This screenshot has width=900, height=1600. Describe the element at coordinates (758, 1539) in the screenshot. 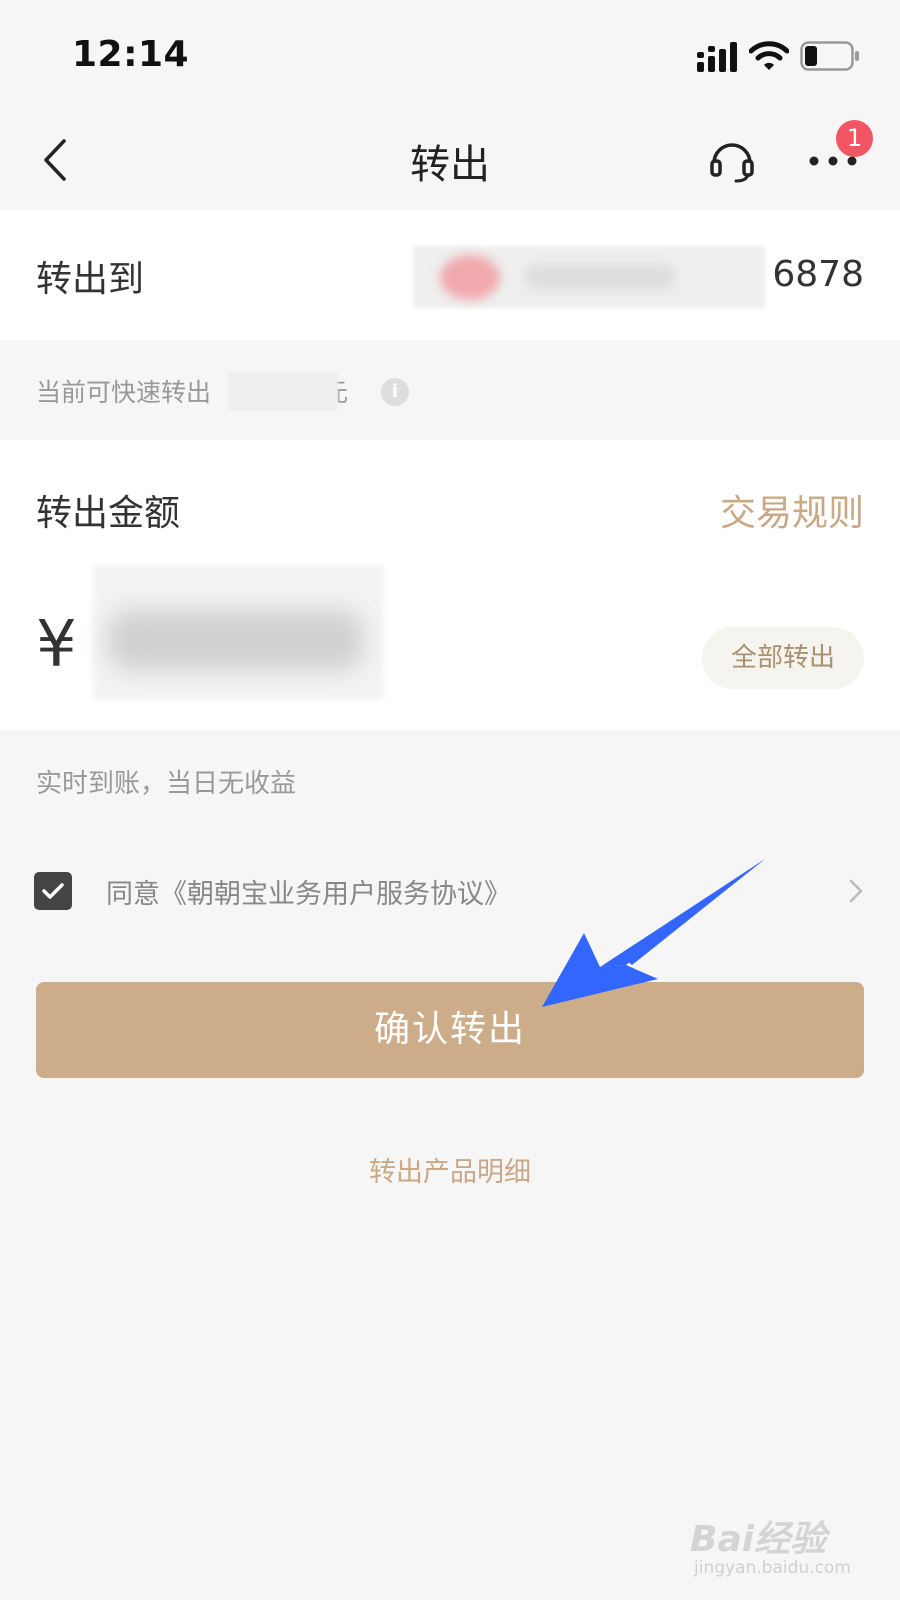

I see `watermark-main: Bai经验` at that location.